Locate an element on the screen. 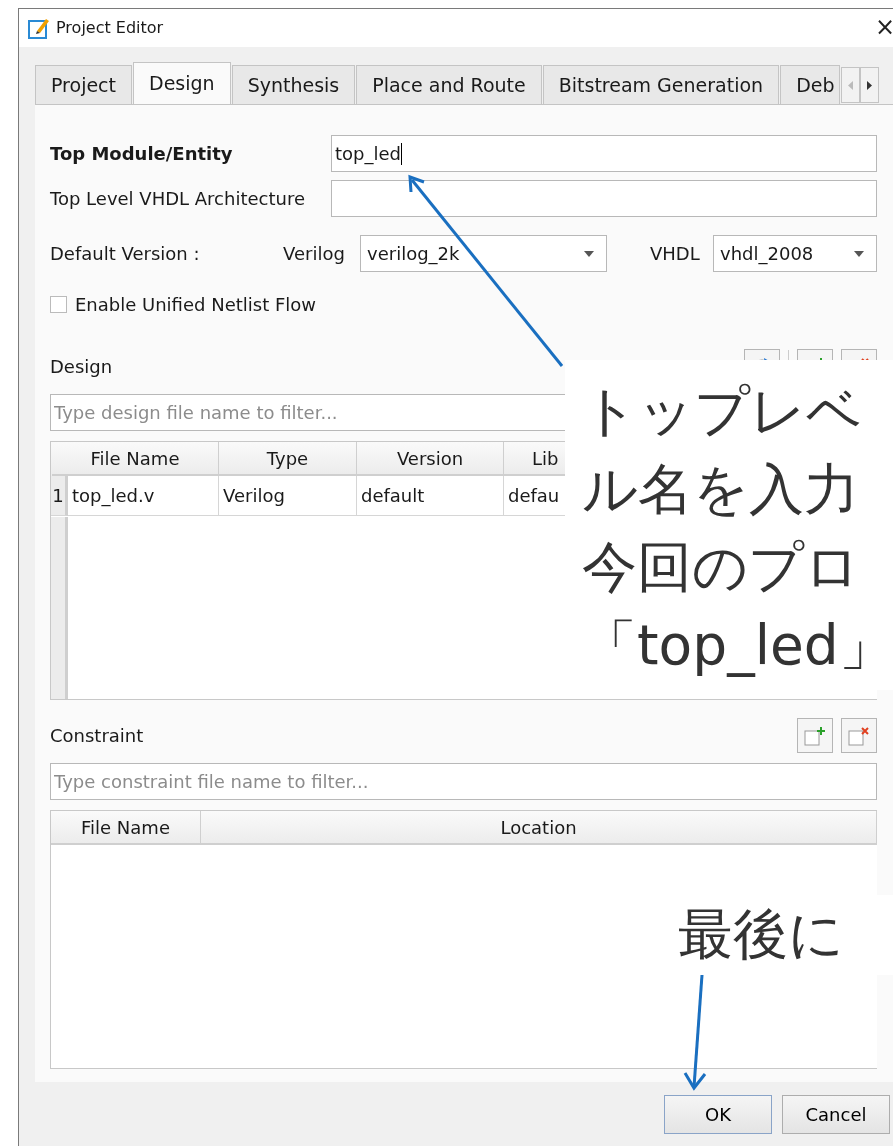  annotation-text: ル名を入力 is located at coordinates (721, 489).